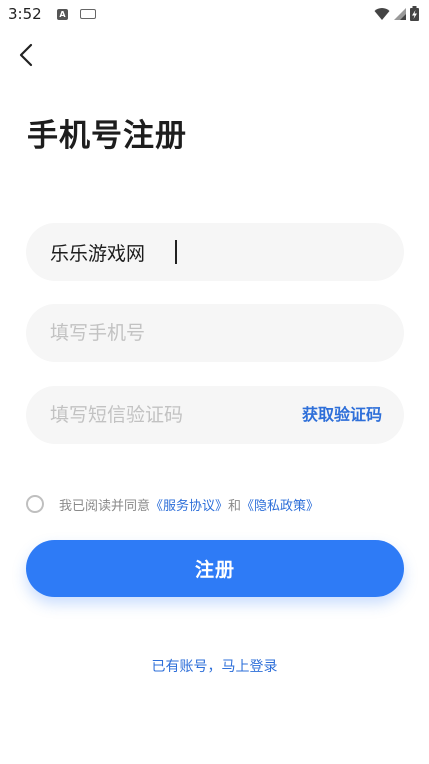 Image resolution: width=429 pixels, height=764 pixels. I want to click on status-time: 3:52, so click(25, 14).